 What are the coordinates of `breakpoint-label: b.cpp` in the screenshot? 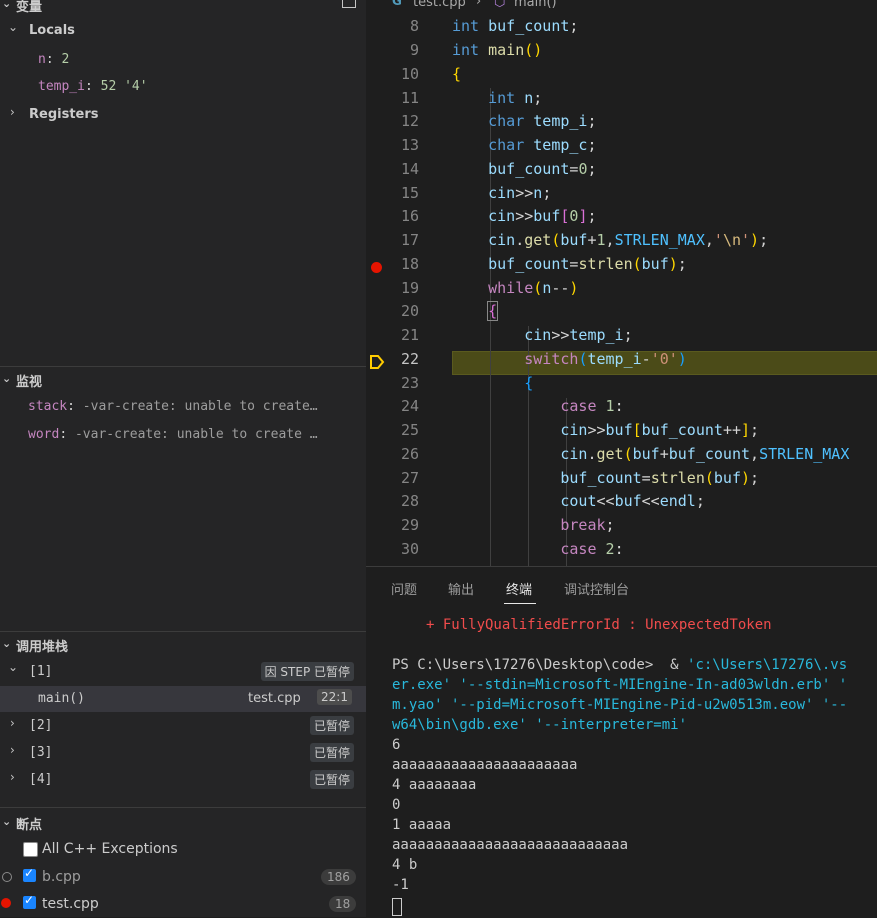 It's located at (61, 877).